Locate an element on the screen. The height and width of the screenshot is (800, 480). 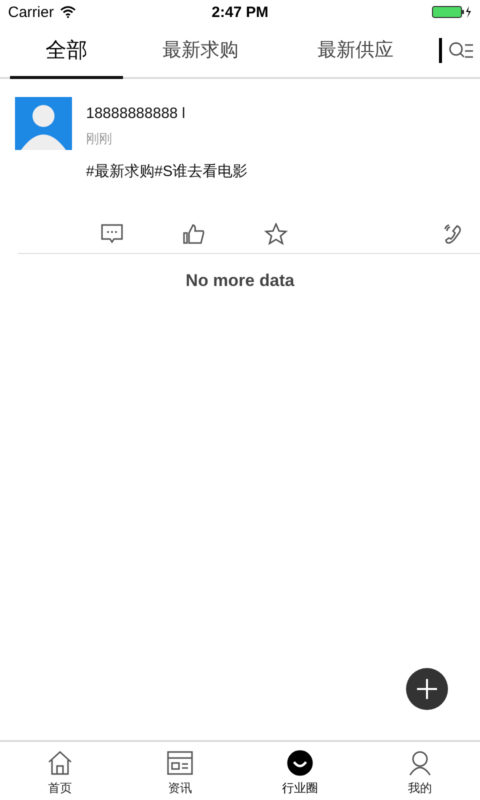
wifi-icon is located at coordinates (68, 12).